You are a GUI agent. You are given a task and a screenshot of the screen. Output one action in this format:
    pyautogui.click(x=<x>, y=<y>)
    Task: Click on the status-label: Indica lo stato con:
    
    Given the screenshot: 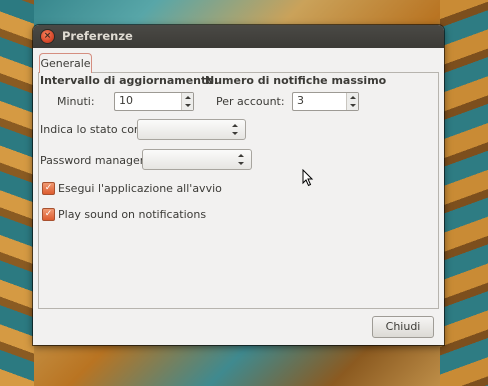 What is the action you would take?
    pyautogui.click(x=92, y=129)
    